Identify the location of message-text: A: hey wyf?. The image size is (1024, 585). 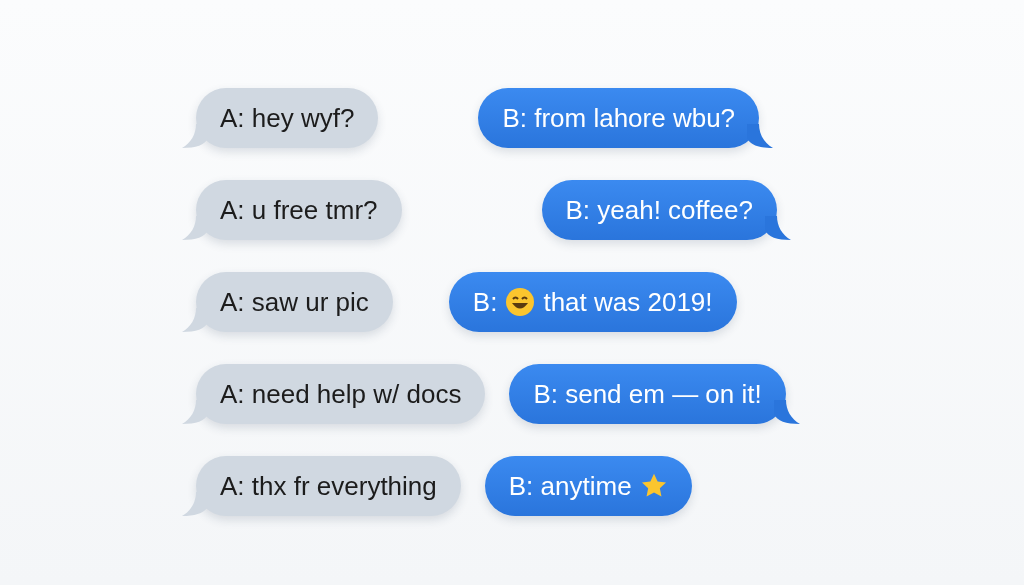
(287, 118).